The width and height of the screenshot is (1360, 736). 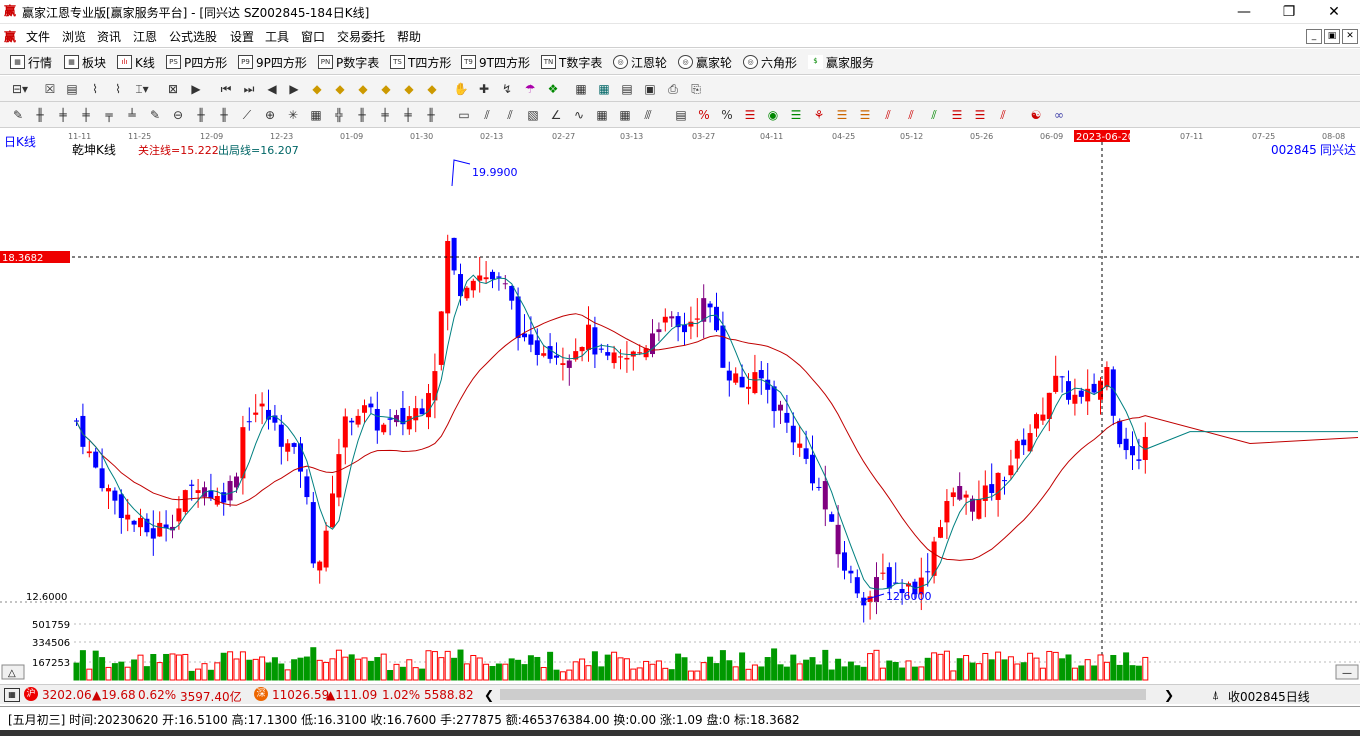 I want to click on service-button: $ 赢家服务, so click(x=841, y=62).